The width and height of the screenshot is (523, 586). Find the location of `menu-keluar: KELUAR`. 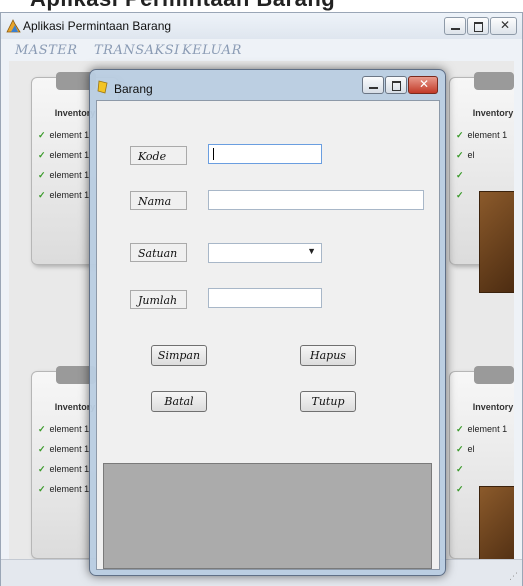

menu-keluar: KELUAR is located at coordinates (212, 50).